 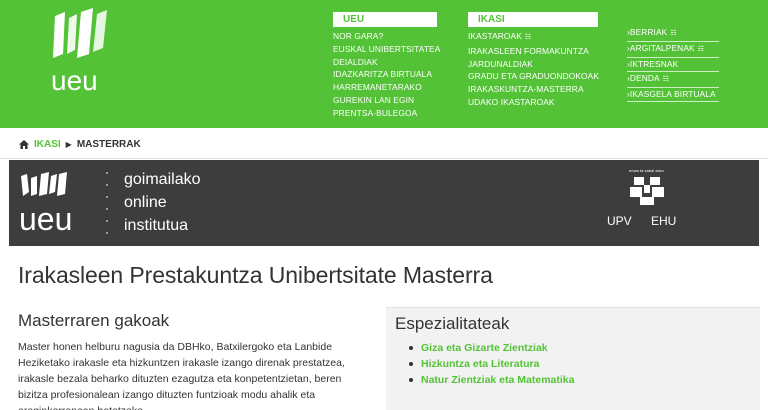 What do you see at coordinates (386, 74) in the screenshot?
I see `ueu-item-idazkaritza-birtuala: IDAZKARITZA BIRTUALA` at bounding box center [386, 74].